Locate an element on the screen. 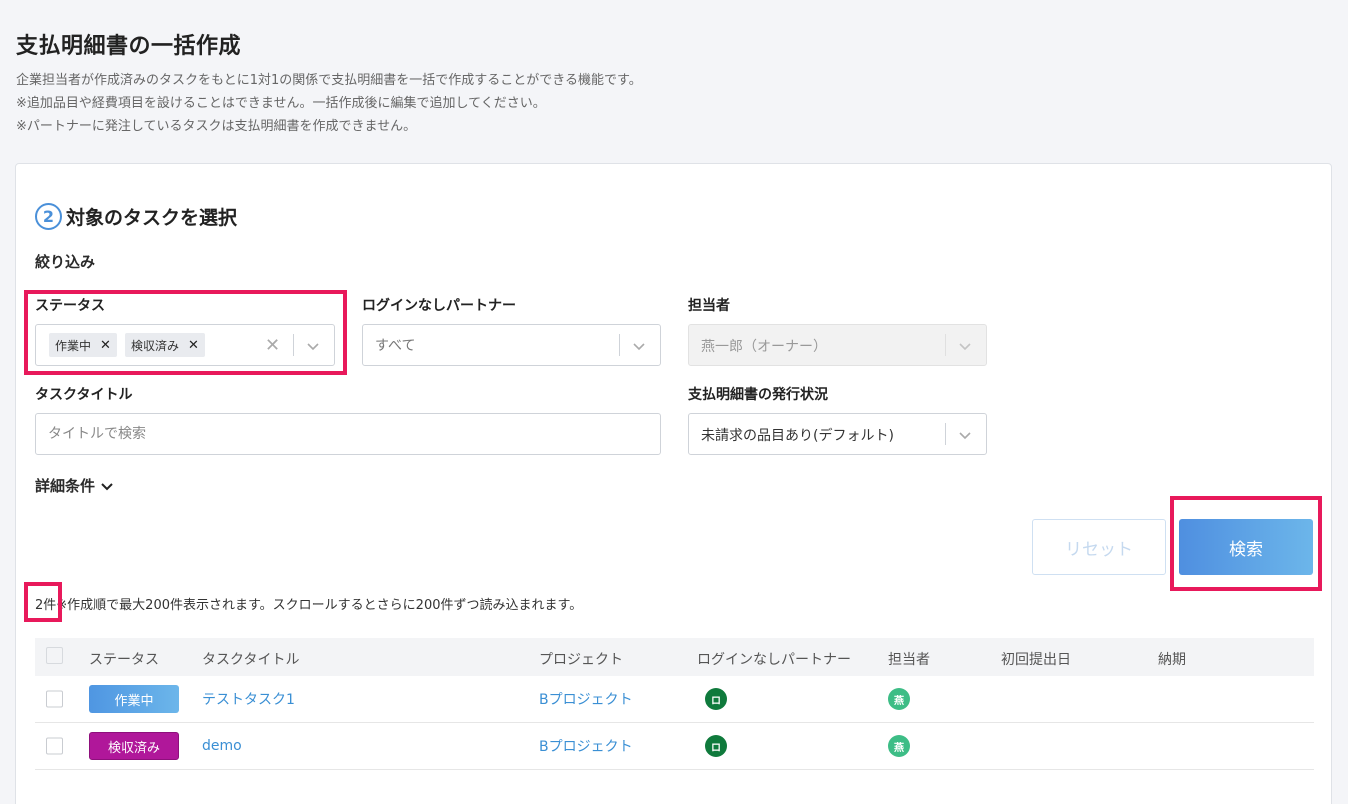  issue-status-label: 支払明細書の発行状況 is located at coordinates (758, 395).